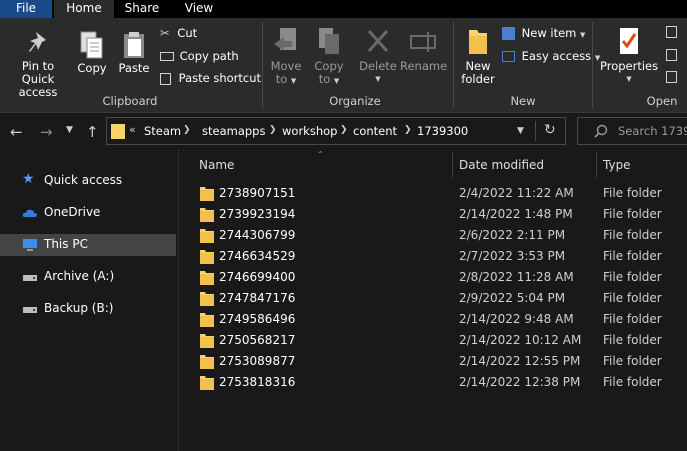 The image size is (687, 451). I want to click on back-arrow-icon: ←, so click(16, 132).